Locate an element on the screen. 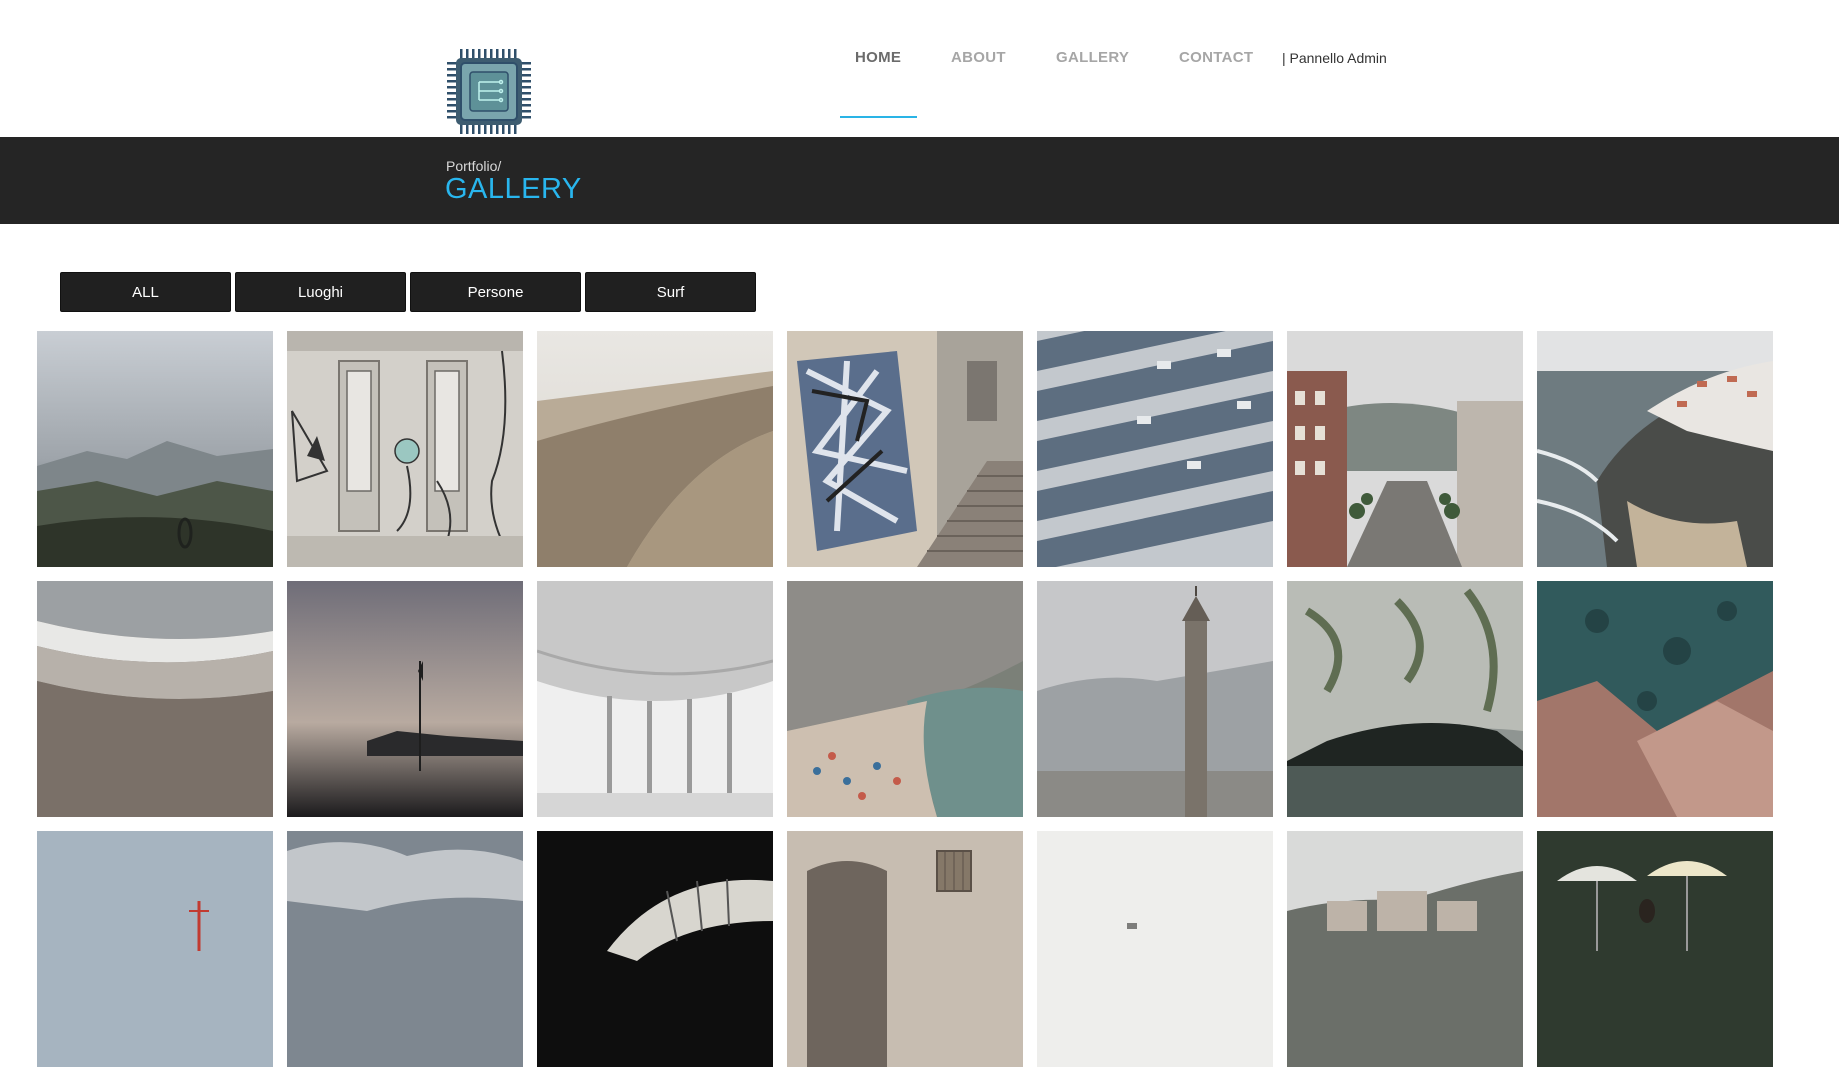 This screenshot has width=1839, height=1067. sea-cave-photo is located at coordinates (1405, 699).